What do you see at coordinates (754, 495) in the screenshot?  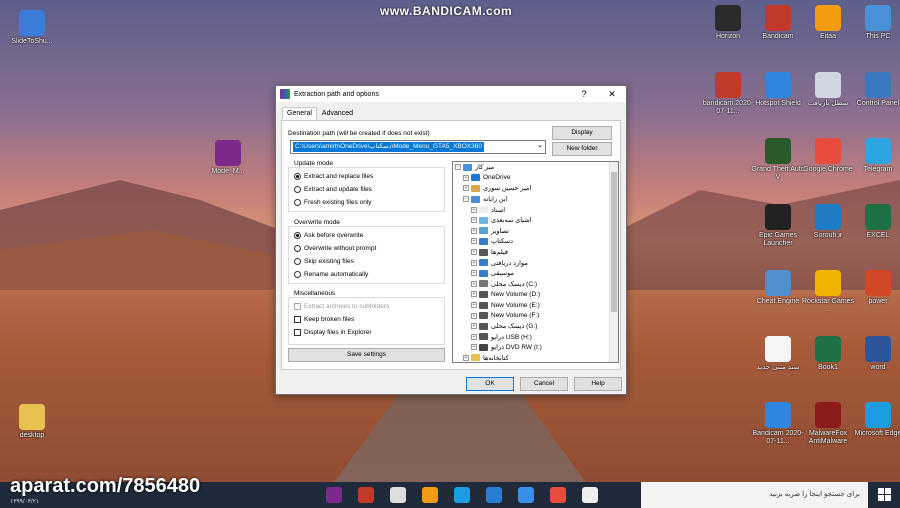 I see `taskbar-search: برای جستجو اینجا را ضربه بزنید` at bounding box center [754, 495].